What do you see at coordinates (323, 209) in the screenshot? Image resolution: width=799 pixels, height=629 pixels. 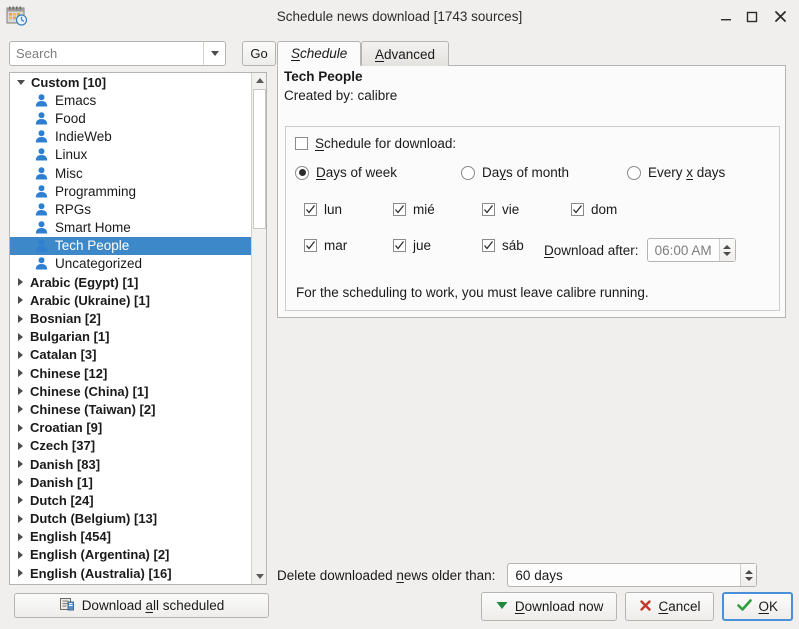 I see `weekday-checkbox-lun: lun` at bounding box center [323, 209].